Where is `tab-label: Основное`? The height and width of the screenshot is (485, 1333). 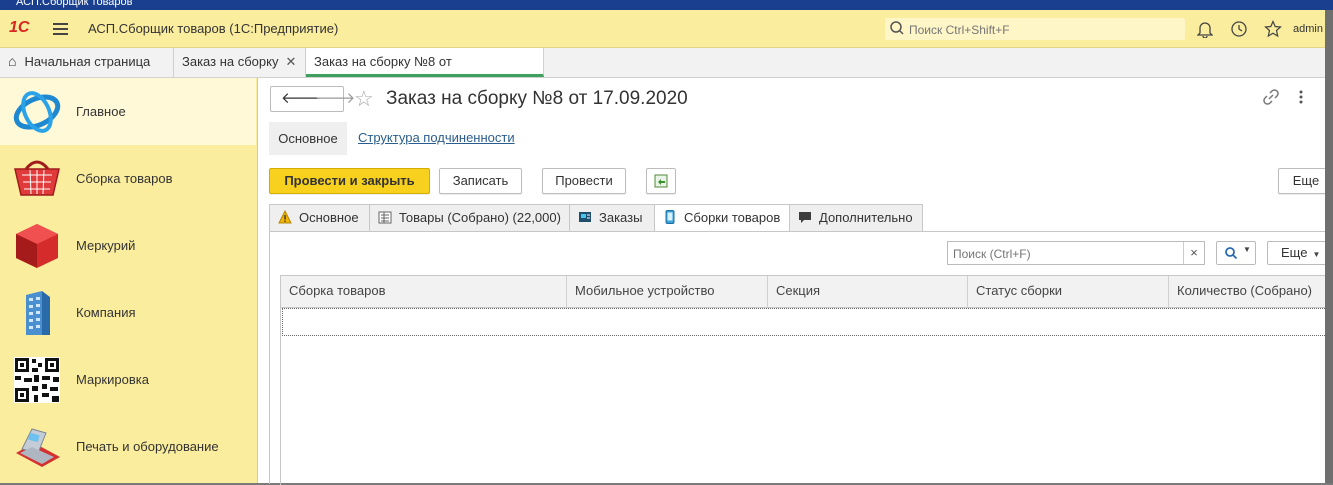
tab-label: Основное is located at coordinates (329, 217).